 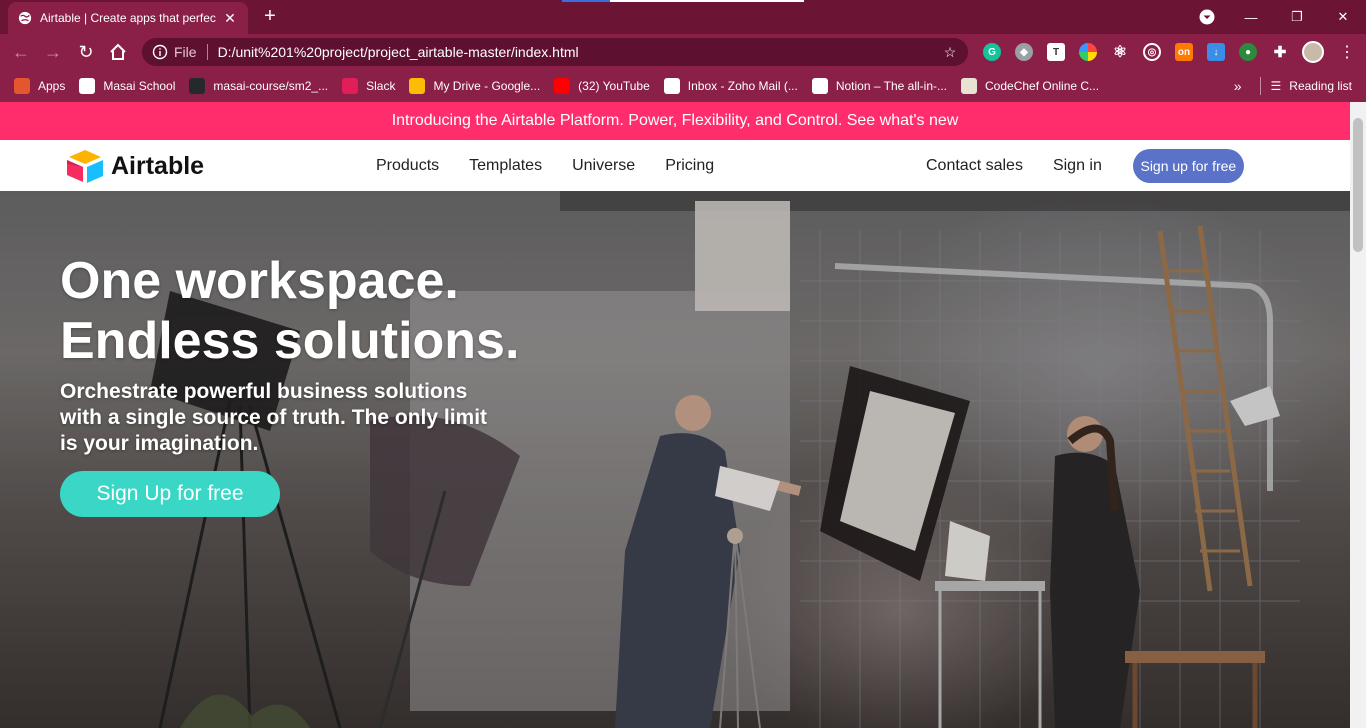 I want to click on notion-icon, so click(x=819, y=86).